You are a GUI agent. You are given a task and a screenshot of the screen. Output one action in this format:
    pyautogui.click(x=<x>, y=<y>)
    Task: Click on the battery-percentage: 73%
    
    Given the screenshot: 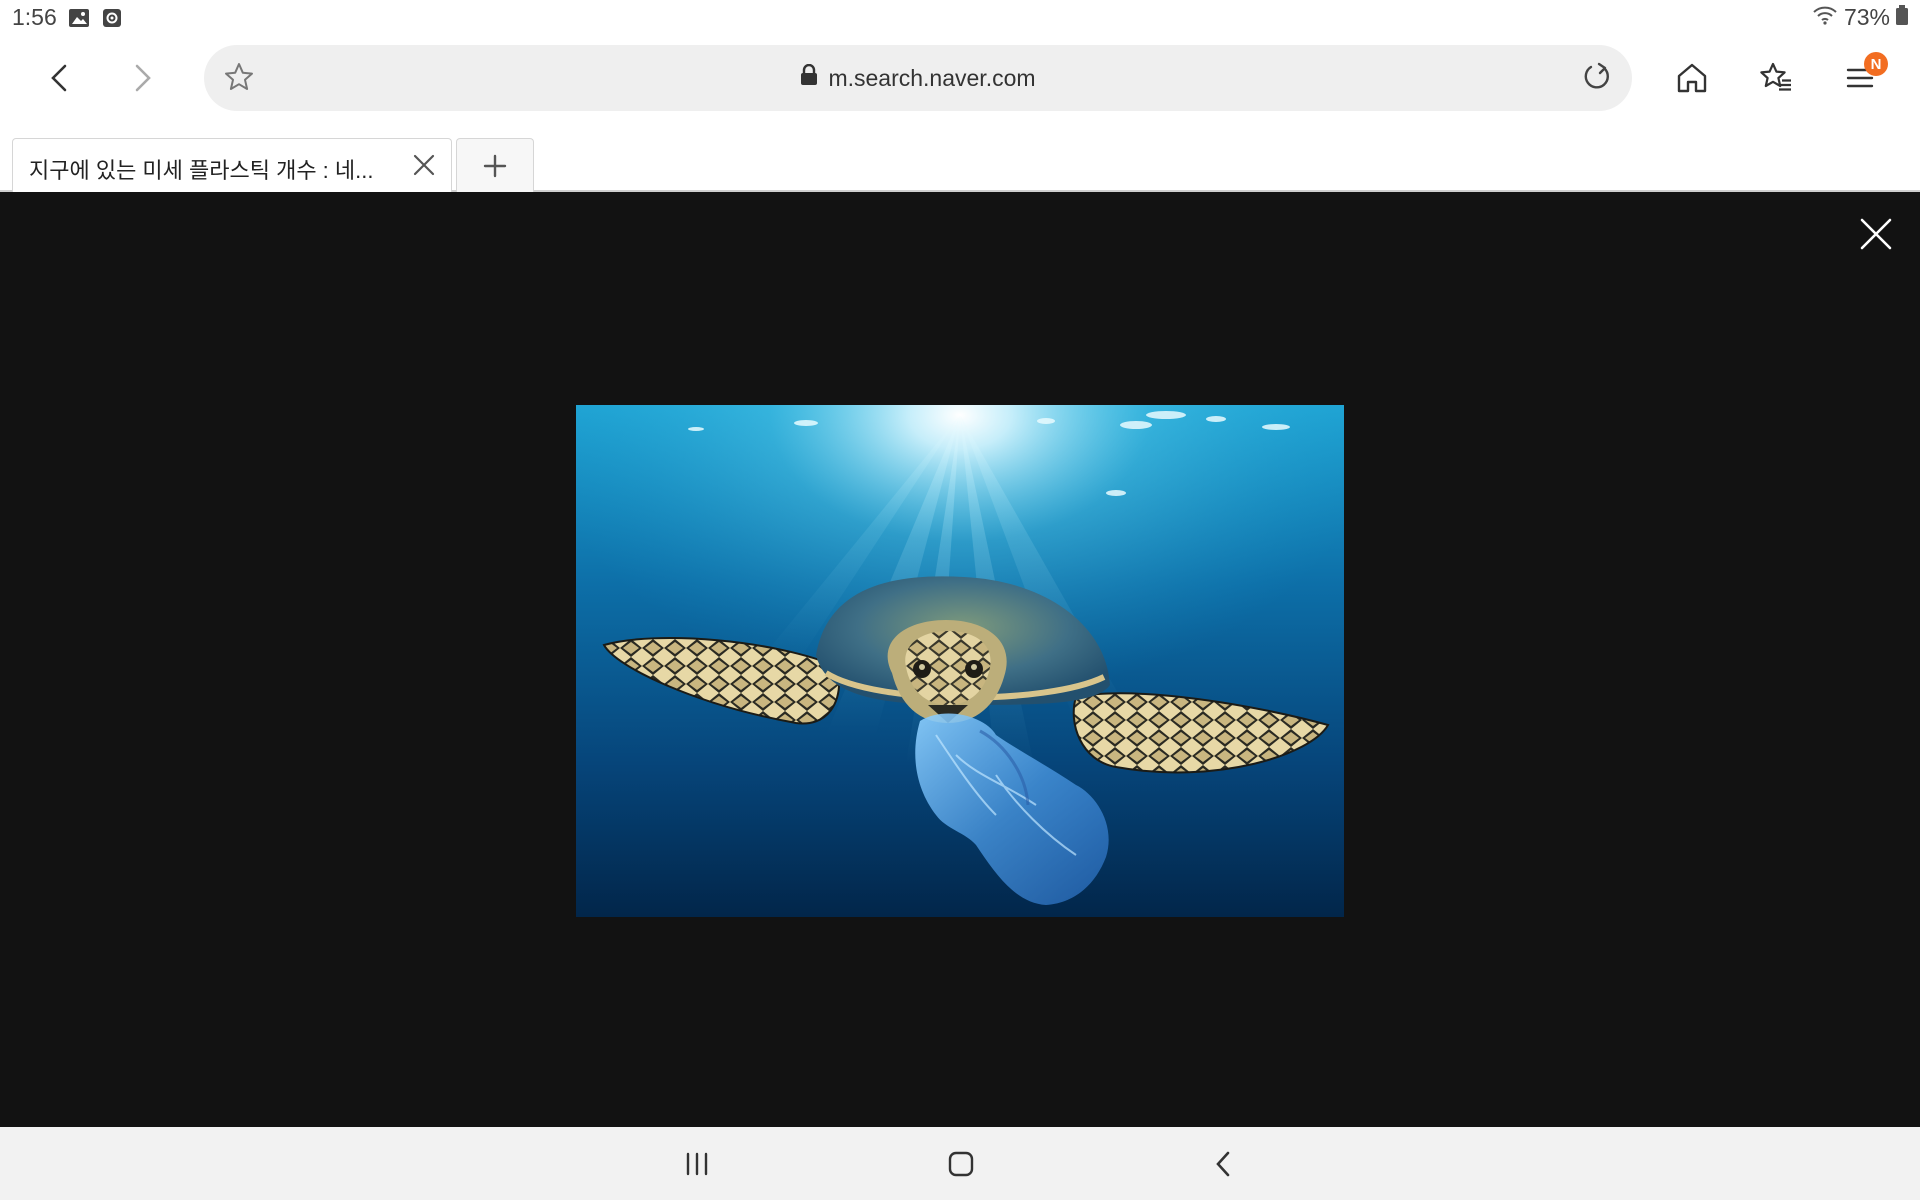 What is the action you would take?
    pyautogui.click(x=1866, y=17)
    